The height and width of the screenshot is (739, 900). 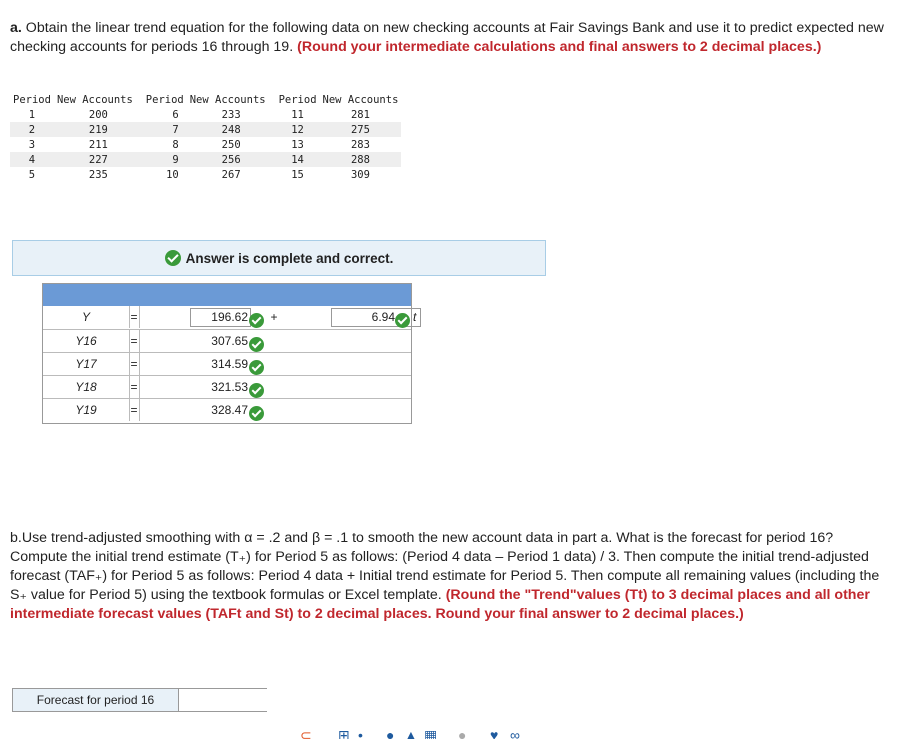 I want to click on t-variable: t, so click(x=415, y=317).